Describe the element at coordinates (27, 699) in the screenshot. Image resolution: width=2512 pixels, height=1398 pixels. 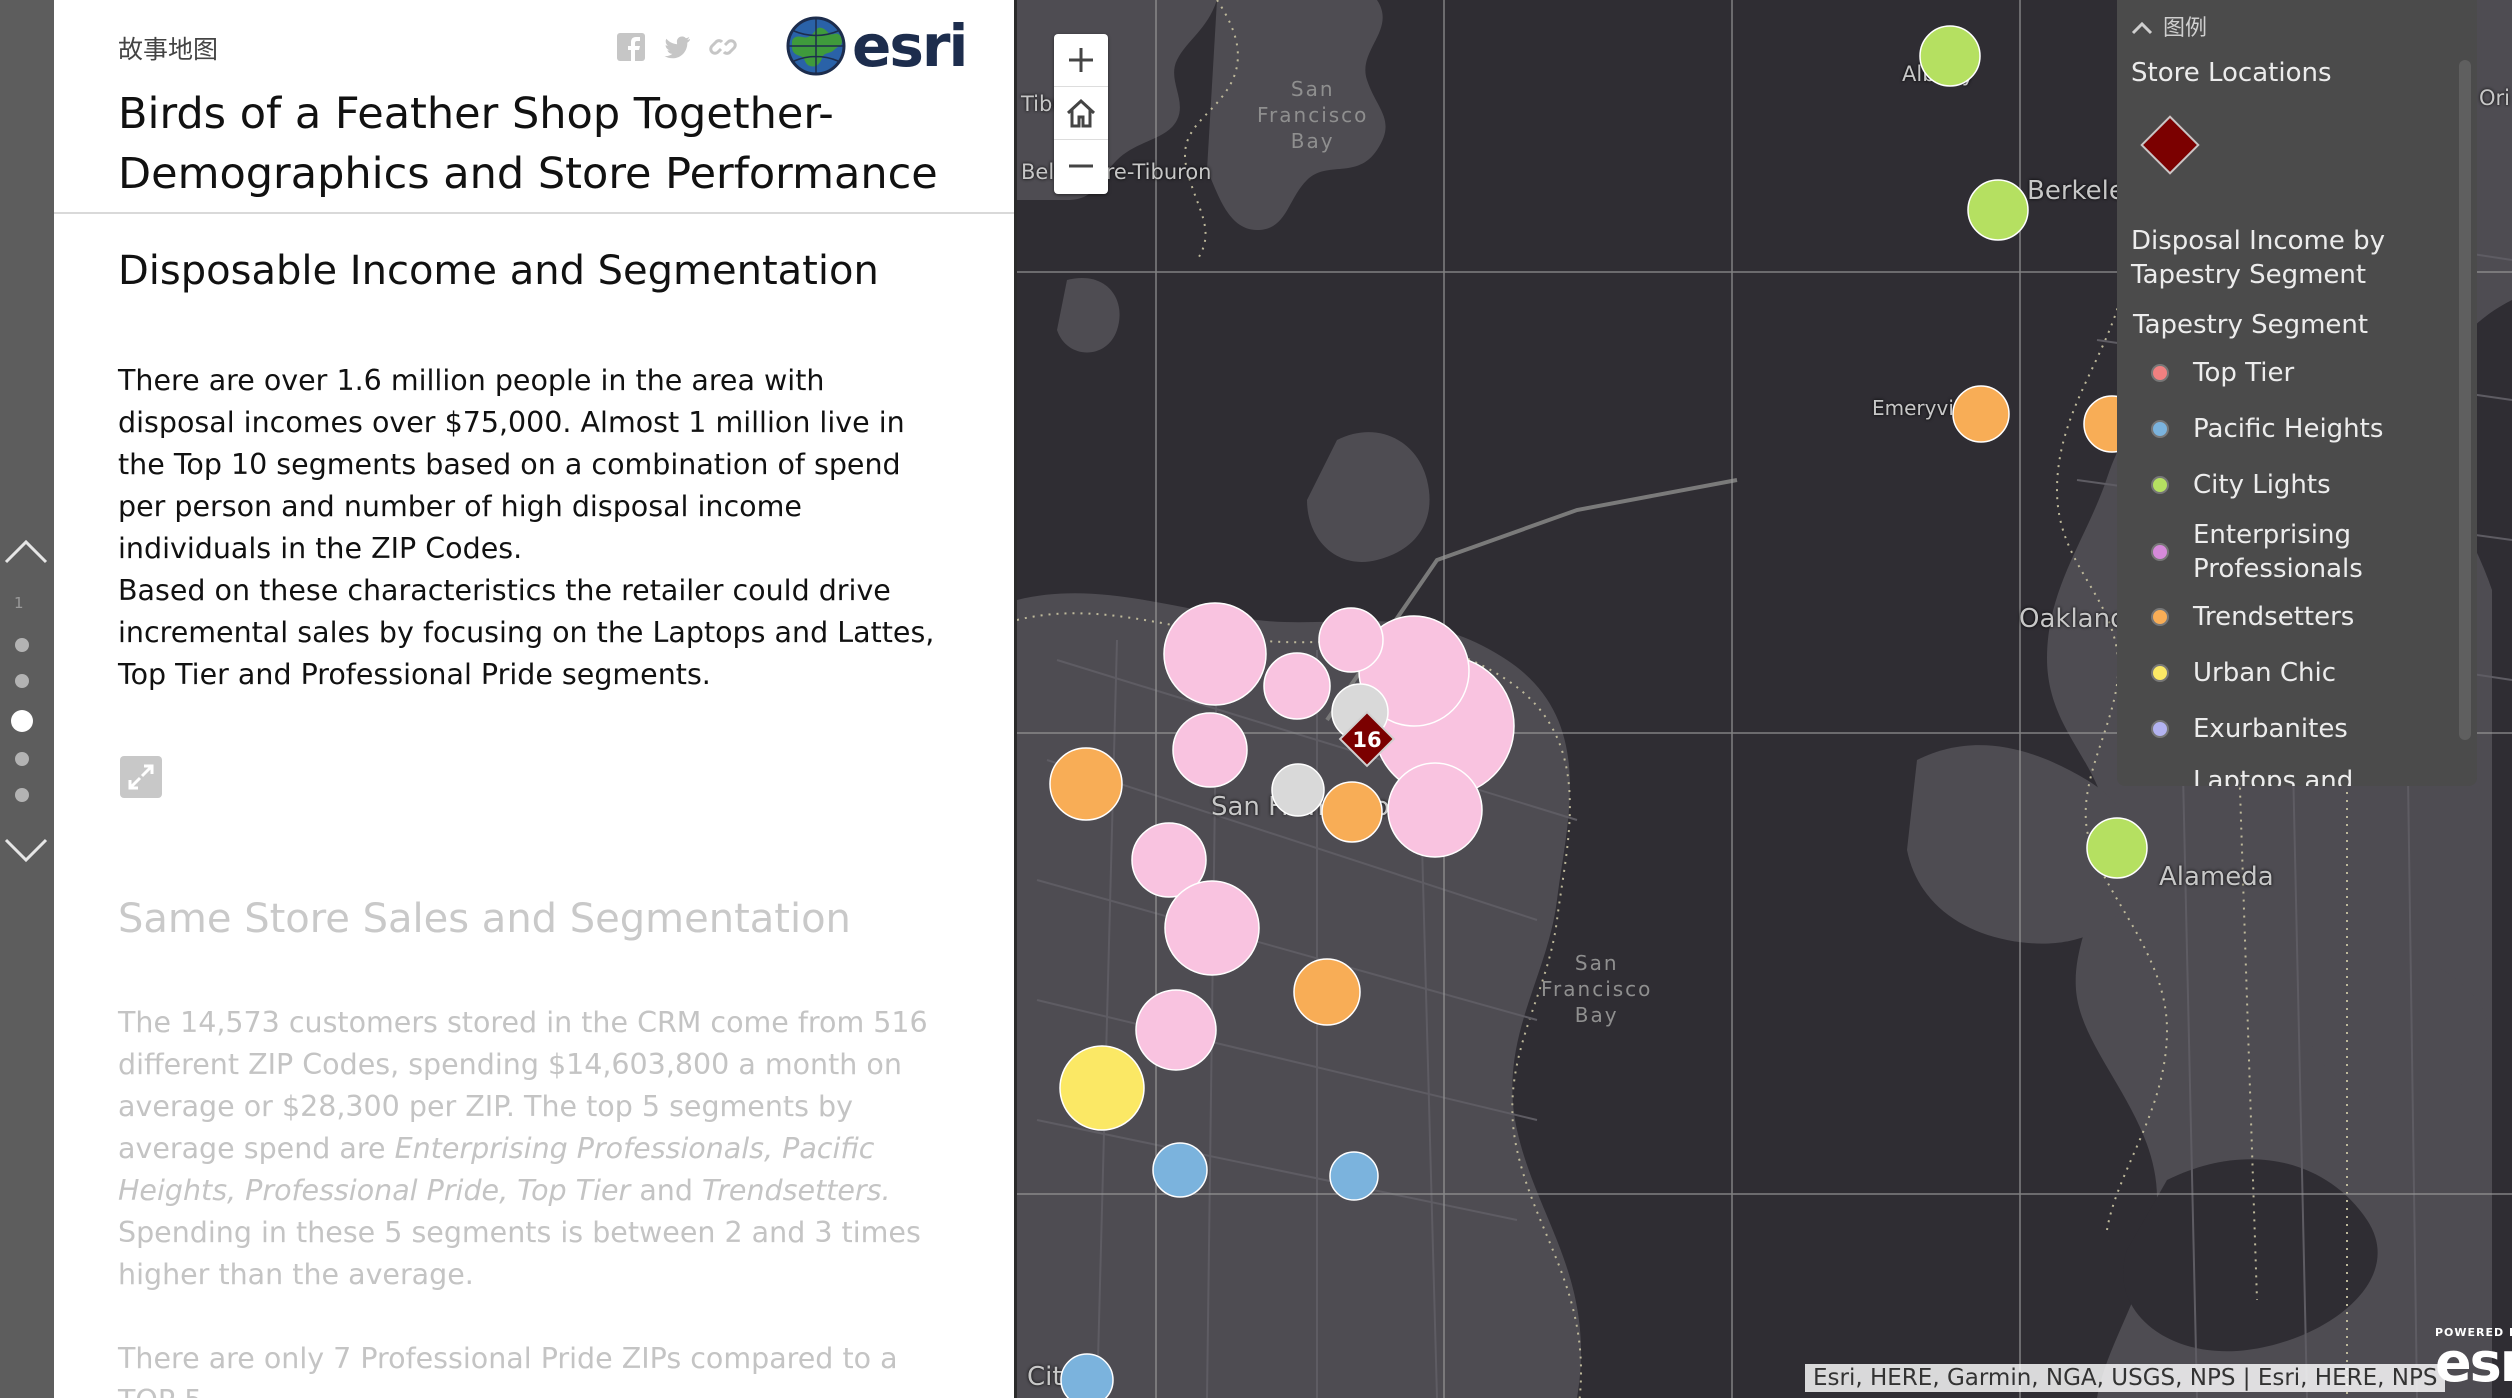
I see `story-navigation-rail: 1` at that location.